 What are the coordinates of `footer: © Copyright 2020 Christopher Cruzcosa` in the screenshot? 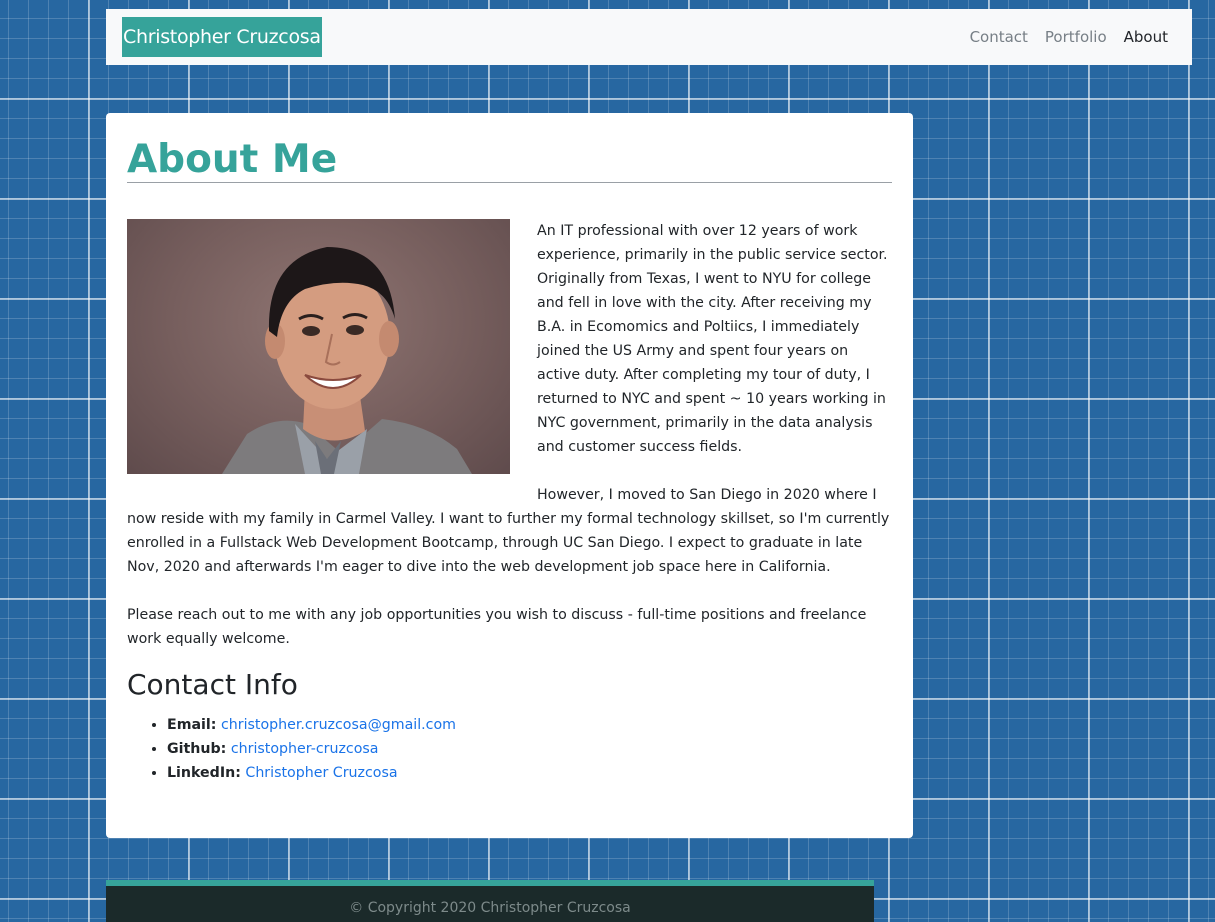 It's located at (490, 901).